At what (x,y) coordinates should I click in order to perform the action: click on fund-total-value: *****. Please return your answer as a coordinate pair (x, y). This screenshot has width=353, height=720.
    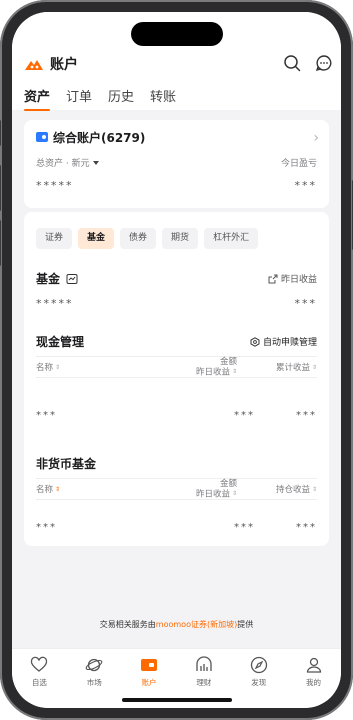
    Looking at the image, I should click on (55, 303).